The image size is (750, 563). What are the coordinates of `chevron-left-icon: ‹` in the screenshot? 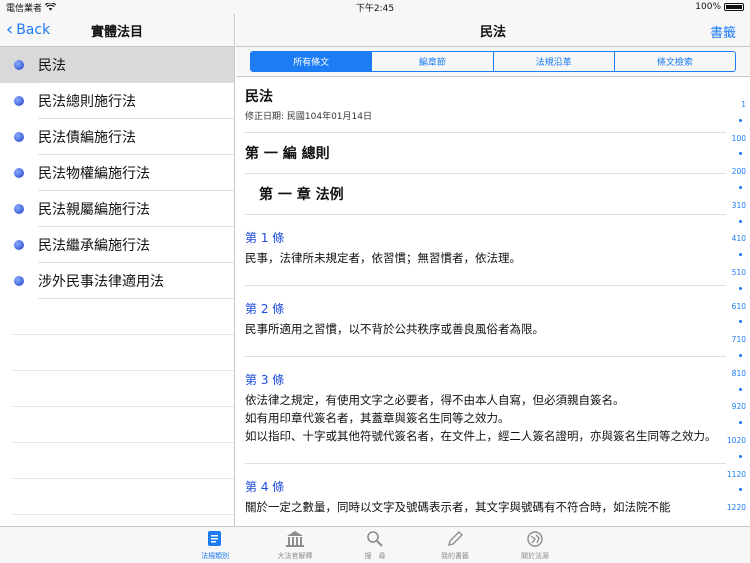 It's located at (10, 29).